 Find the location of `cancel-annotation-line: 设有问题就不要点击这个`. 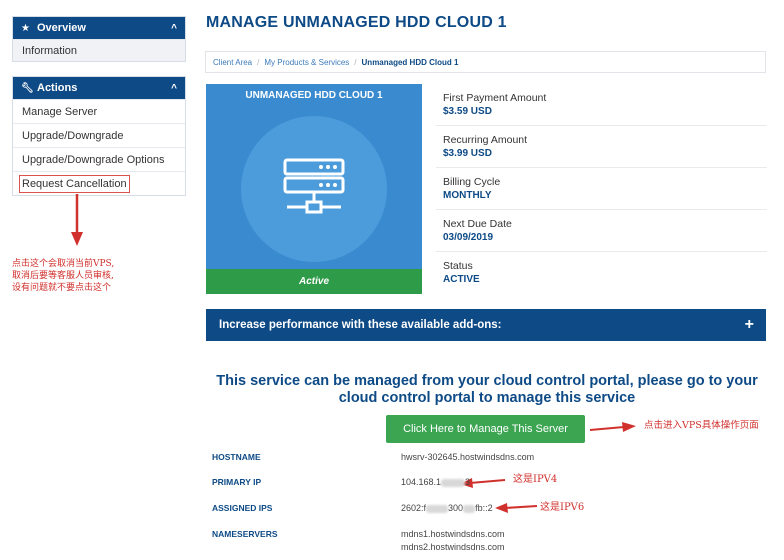

cancel-annotation-line: 设有问题就不要点击这个 is located at coordinates (62, 288).